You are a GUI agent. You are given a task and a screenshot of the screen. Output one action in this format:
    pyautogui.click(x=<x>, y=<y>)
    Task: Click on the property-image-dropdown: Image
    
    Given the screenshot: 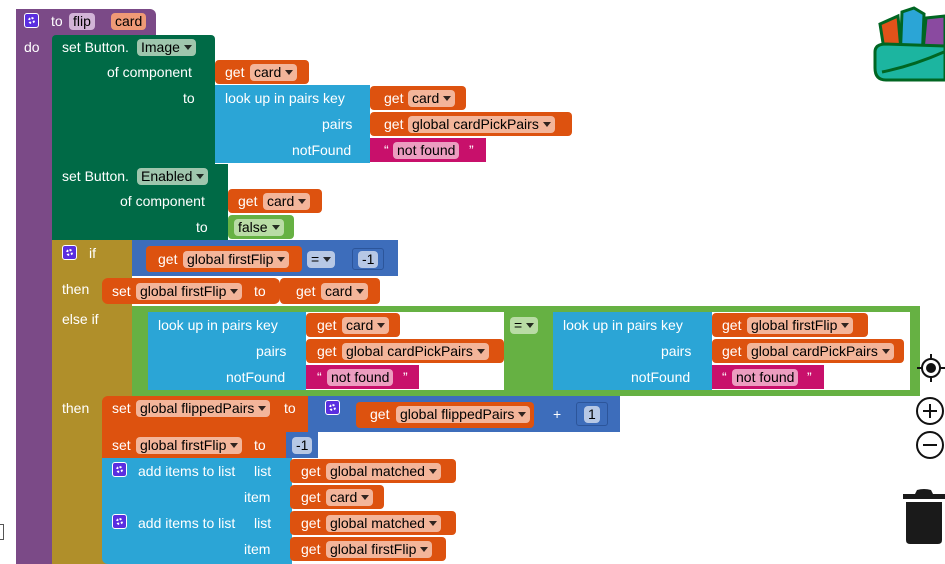 What is the action you would take?
    pyautogui.click(x=166, y=47)
    